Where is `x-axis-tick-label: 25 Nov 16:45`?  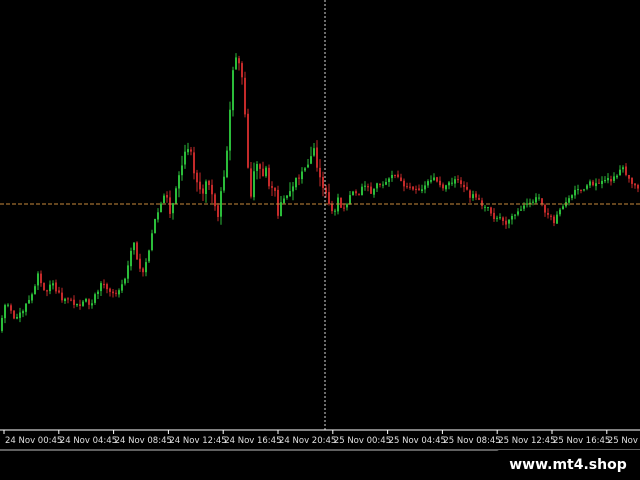
x-axis-tick-label: 25 Nov 16:45 is located at coordinates (581, 441).